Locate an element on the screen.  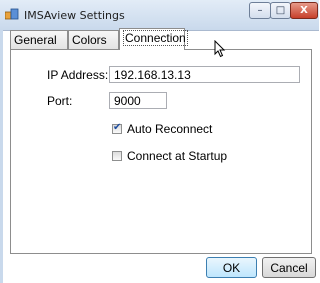
maximize-button: □ is located at coordinates (280, 10).